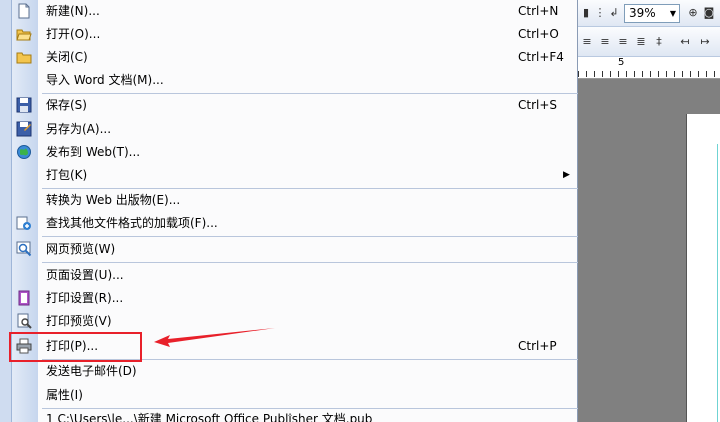 Image resolution: width=720 pixels, height=422 pixels. Describe the element at coordinates (295, 395) in the screenshot. I see `menu-item-properties: 属性(I)` at that location.